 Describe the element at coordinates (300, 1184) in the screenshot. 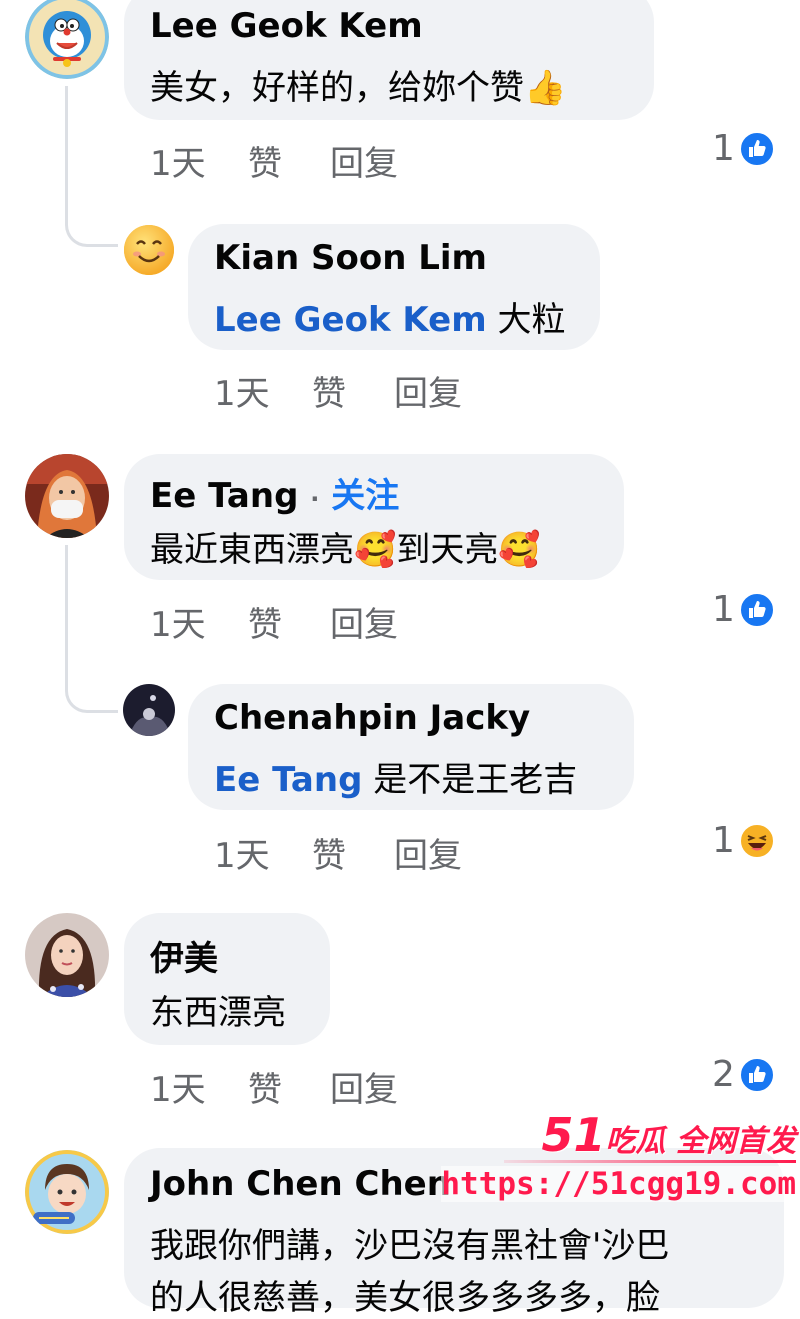

I see `comment-author: John Chen Chen` at that location.